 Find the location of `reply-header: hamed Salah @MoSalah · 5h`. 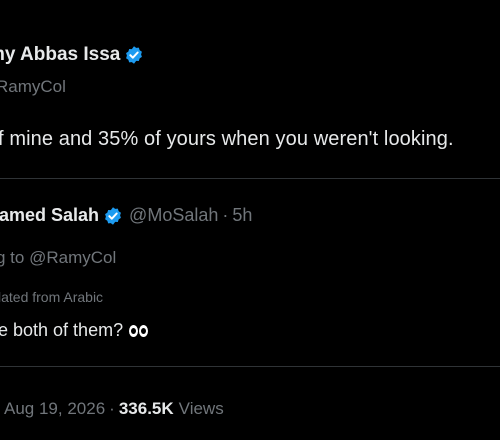

reply-header: hamed Salah @MoSalah · 5h is located at coordinates (126, 215).